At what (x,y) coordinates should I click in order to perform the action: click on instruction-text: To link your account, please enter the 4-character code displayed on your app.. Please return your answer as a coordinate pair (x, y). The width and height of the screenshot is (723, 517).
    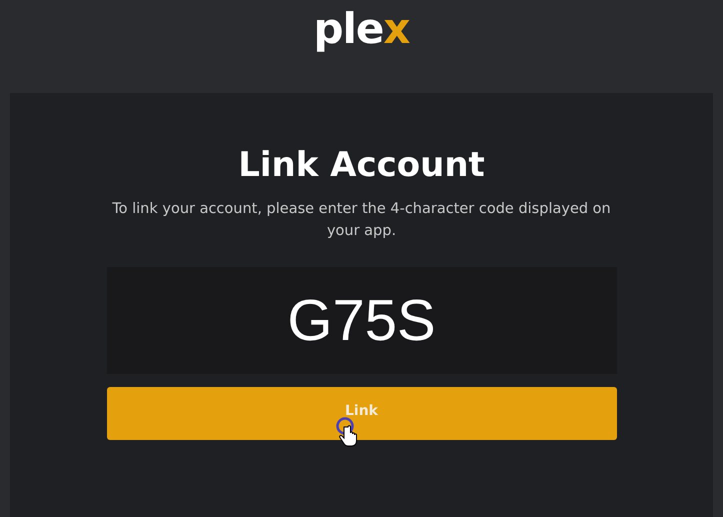
    Looking at the image, I should click on (361, 221).